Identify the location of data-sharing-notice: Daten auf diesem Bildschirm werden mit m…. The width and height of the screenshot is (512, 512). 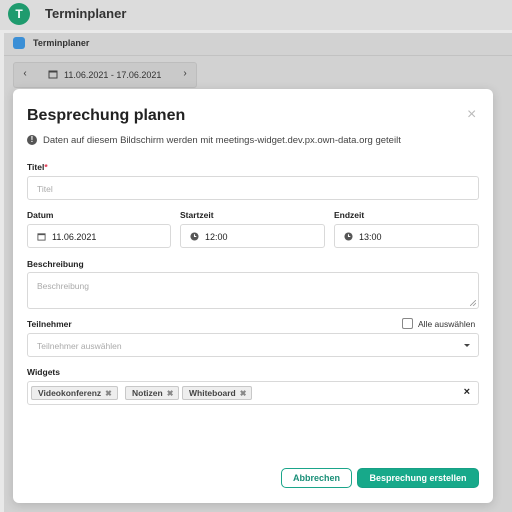
(222, 140).